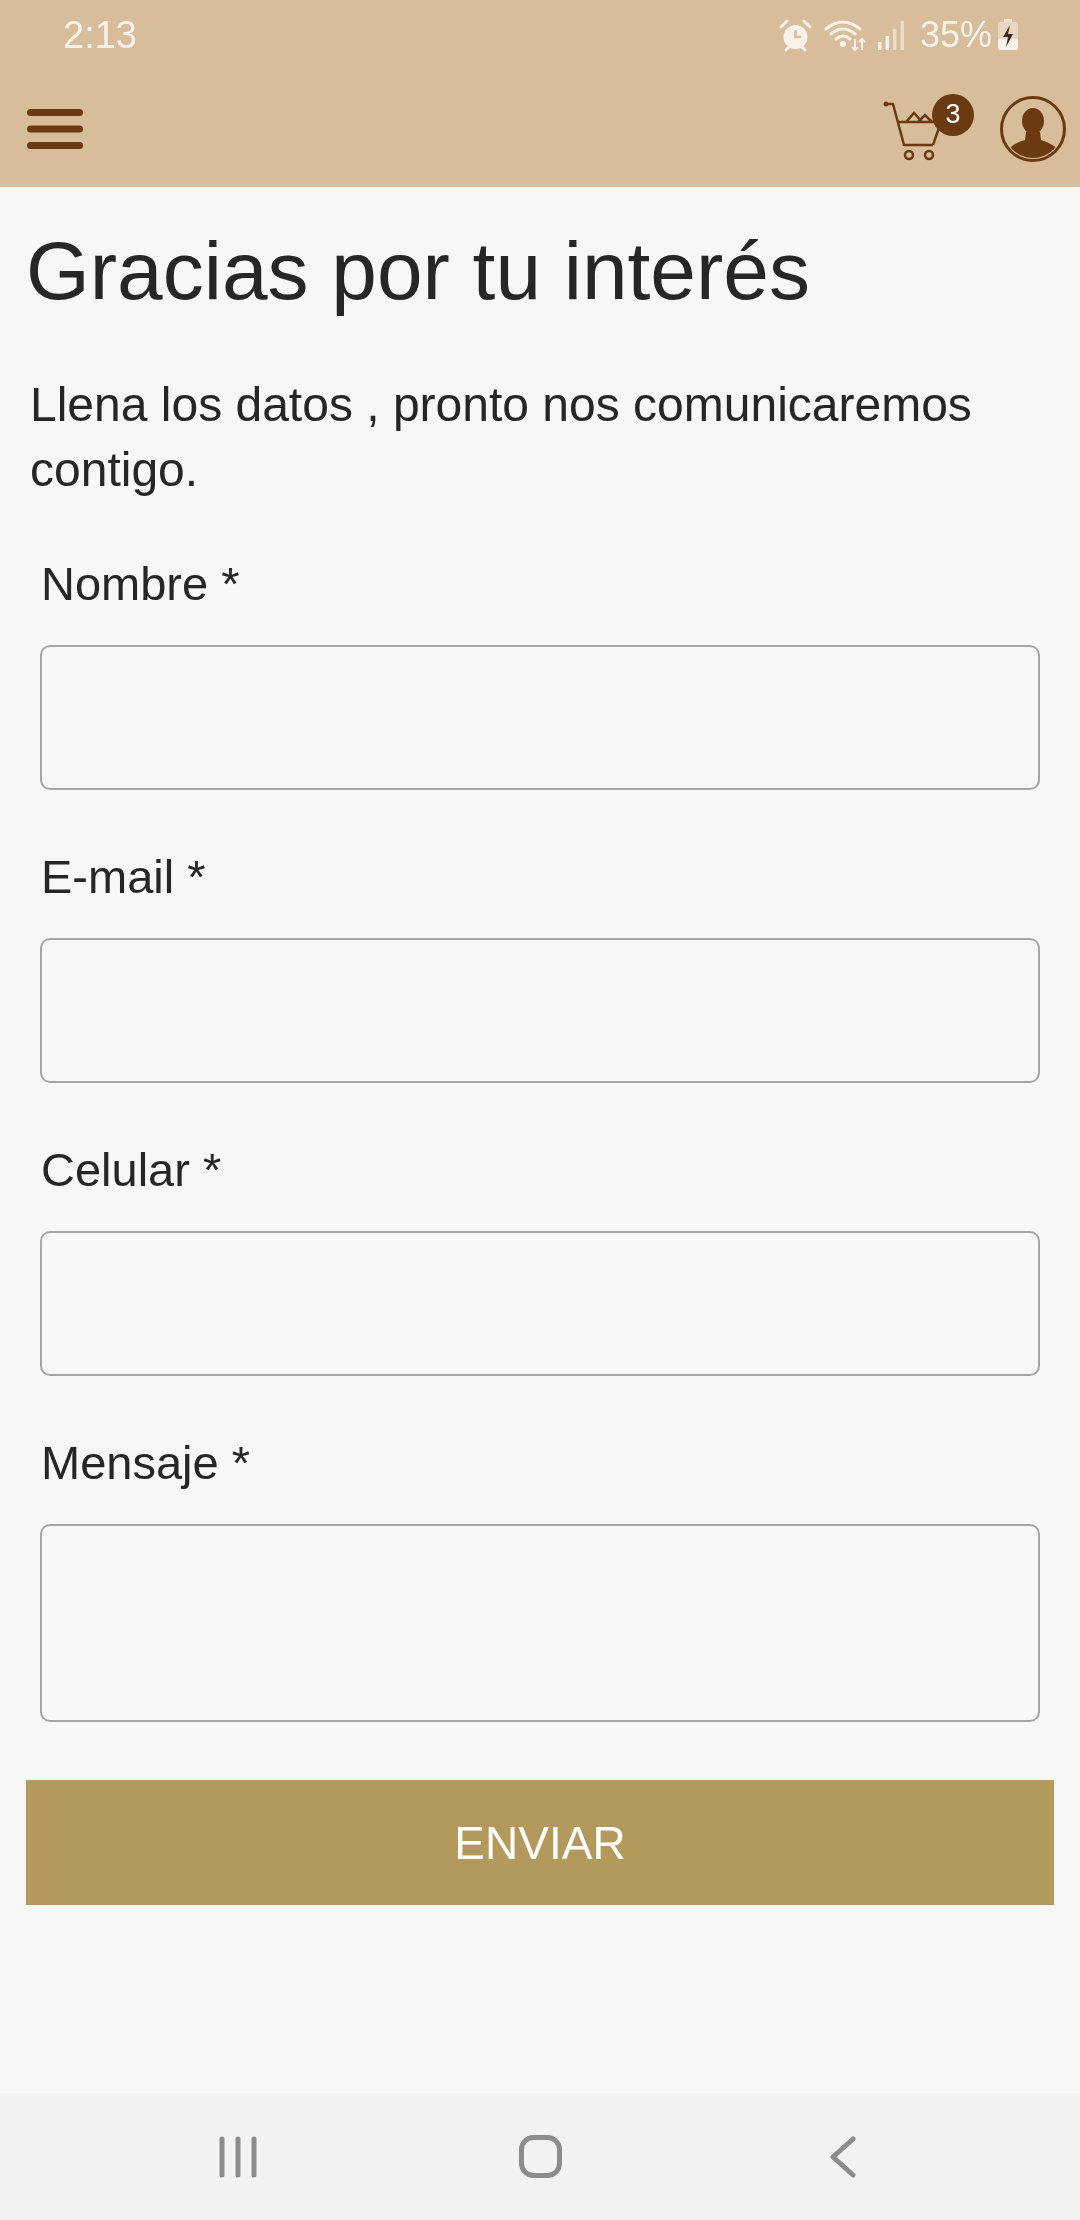 This screenshot has height=2220, width=1080. I want to click on wifi-icon, so click(845, 35).